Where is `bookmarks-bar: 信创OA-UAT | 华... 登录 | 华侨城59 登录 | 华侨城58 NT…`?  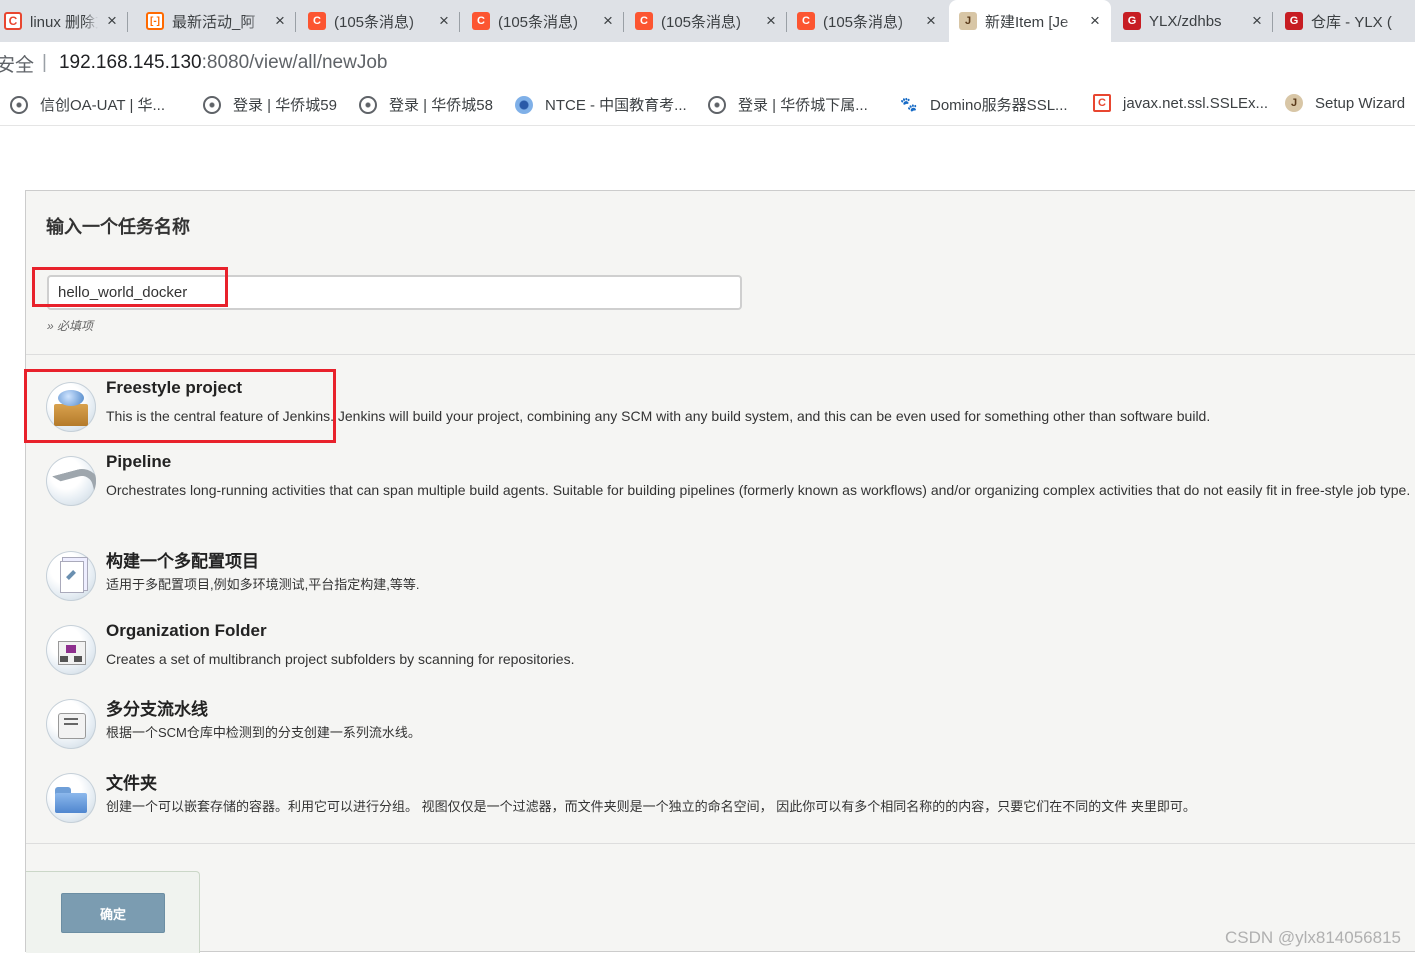 bookmarks-bar: 信创OA-UAT | 华... 登录 | 华侨城59 登录 | 华侨城58 NT… is located at coordinates (707, 105).